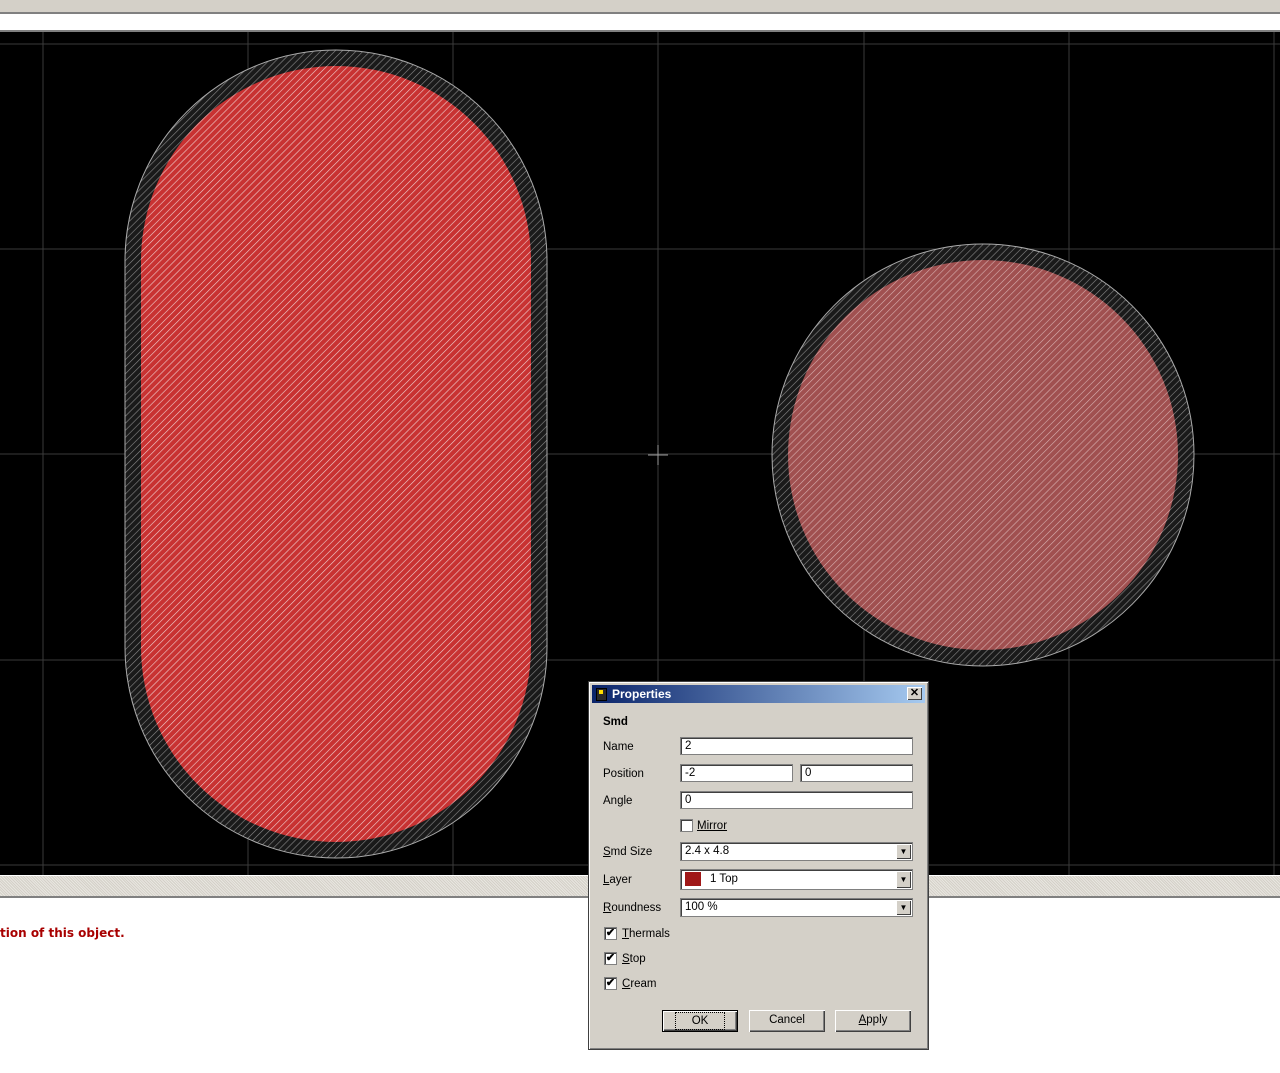 The image size is (1280, 1073). What do you see at coordinates (877, 1020) in the screenshot?
I see `apply-button-rest: pply` at bounding box center [877, 1020].